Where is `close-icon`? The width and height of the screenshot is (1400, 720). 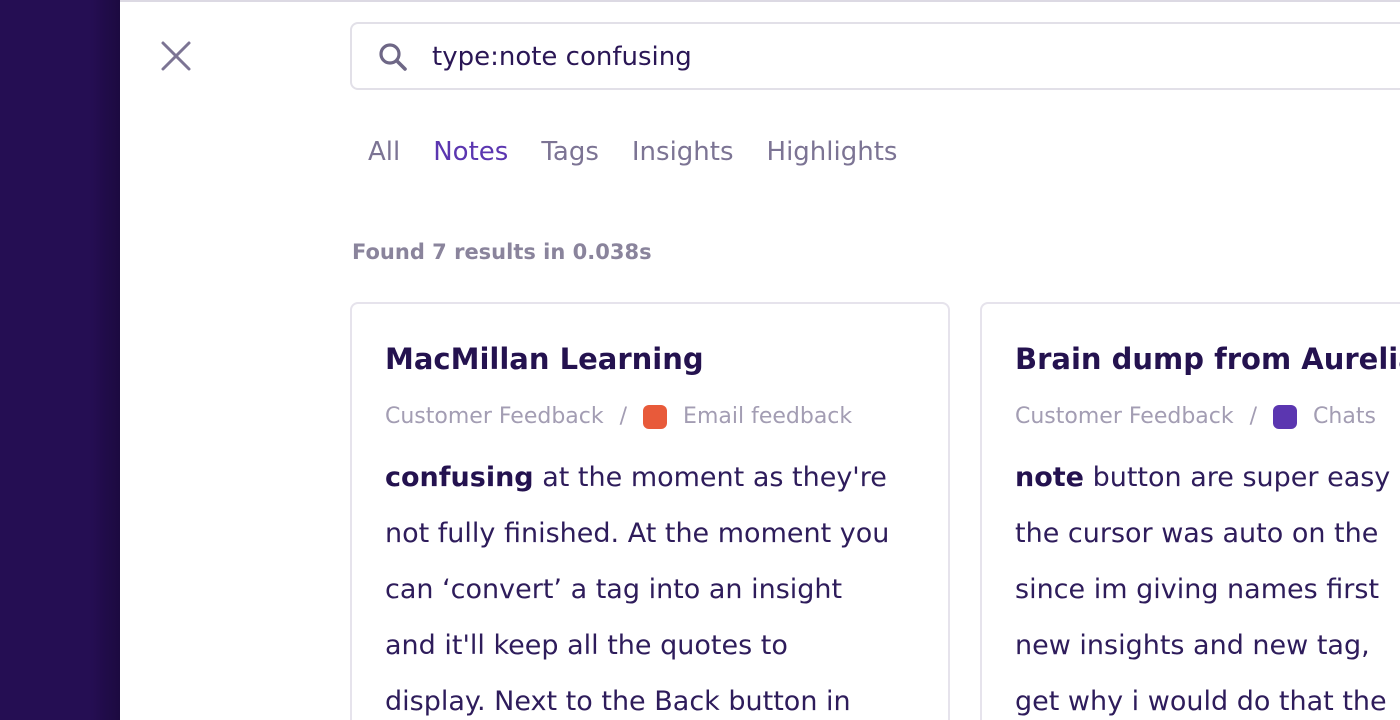
close-icon is located at coordinates (176, 56).